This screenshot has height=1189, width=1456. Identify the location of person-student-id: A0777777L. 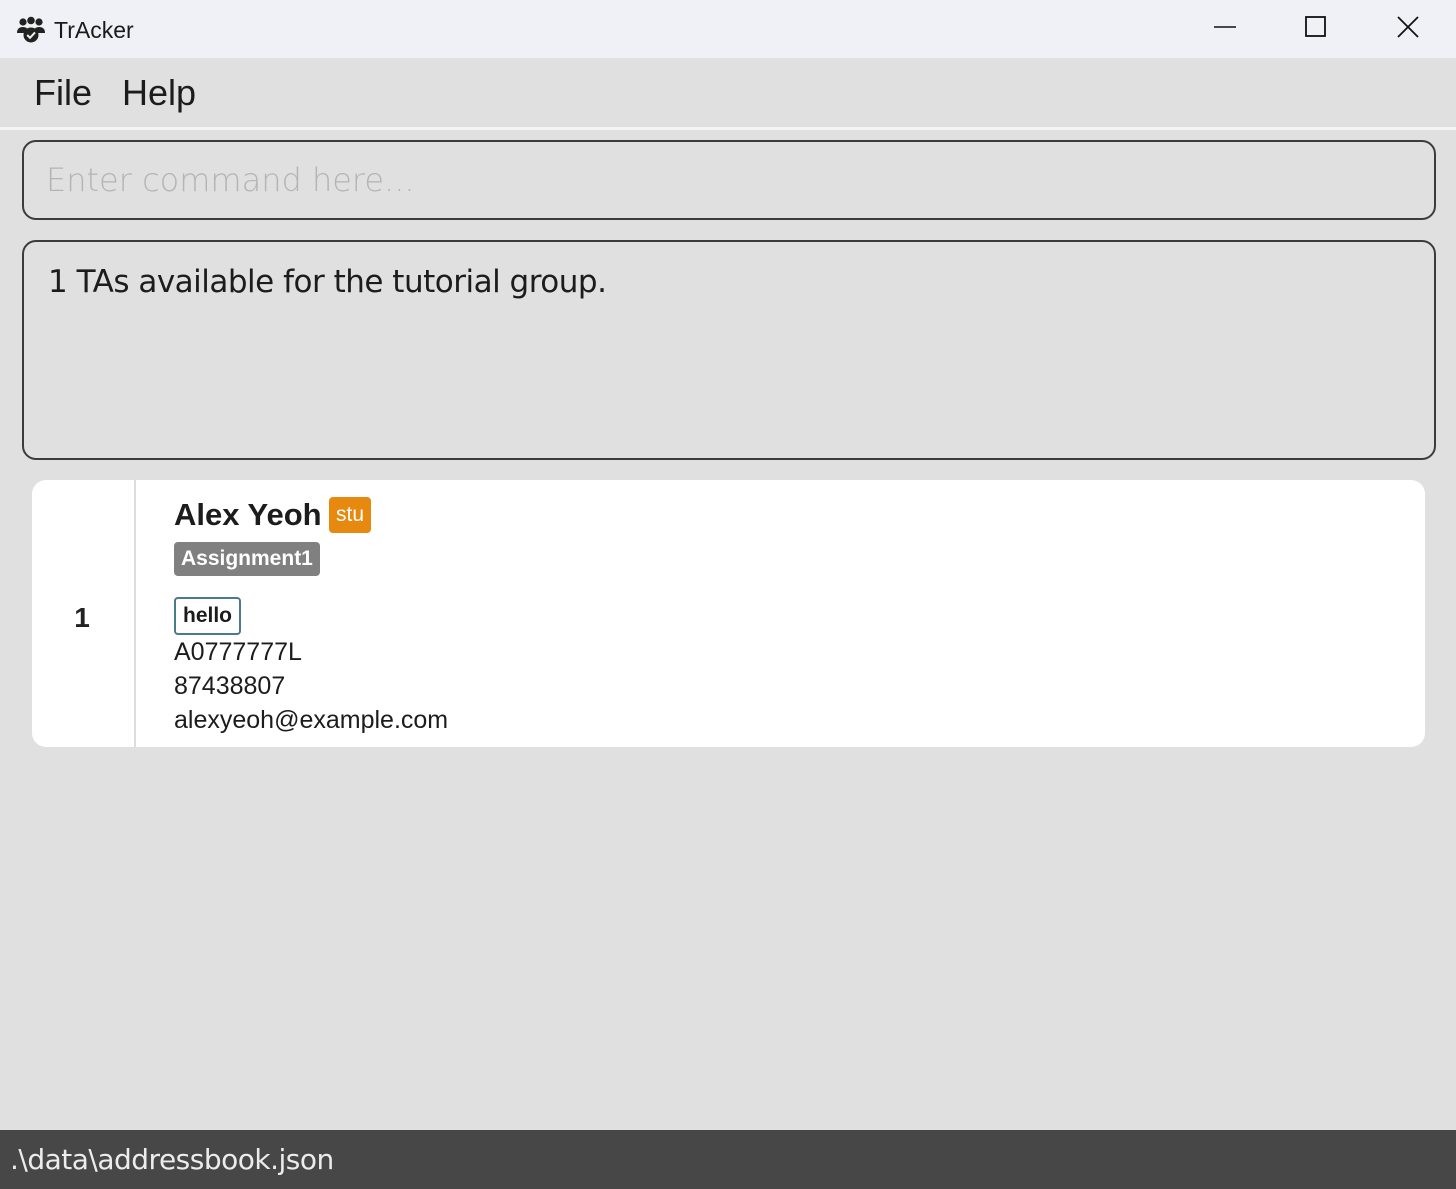
(238, 652).